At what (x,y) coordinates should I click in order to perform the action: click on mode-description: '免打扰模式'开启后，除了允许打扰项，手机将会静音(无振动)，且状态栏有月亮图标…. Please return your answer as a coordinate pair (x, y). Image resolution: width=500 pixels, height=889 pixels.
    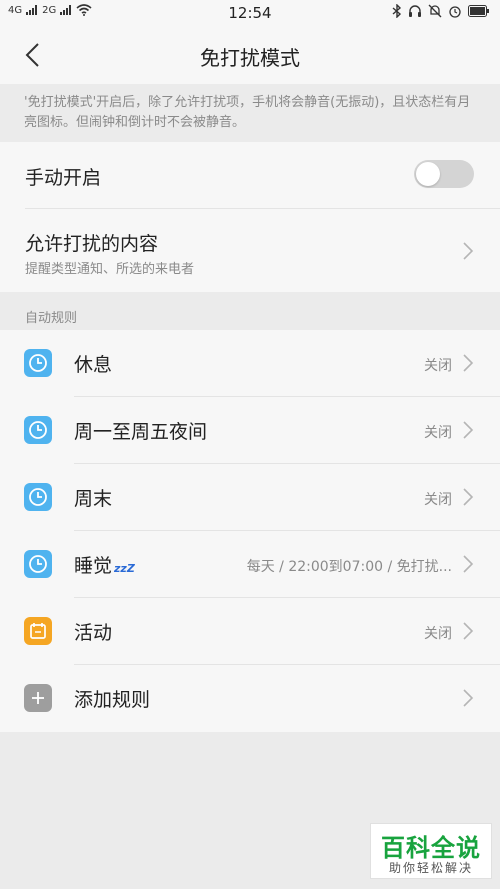
    Looking at the image, I should click on (250, 113).